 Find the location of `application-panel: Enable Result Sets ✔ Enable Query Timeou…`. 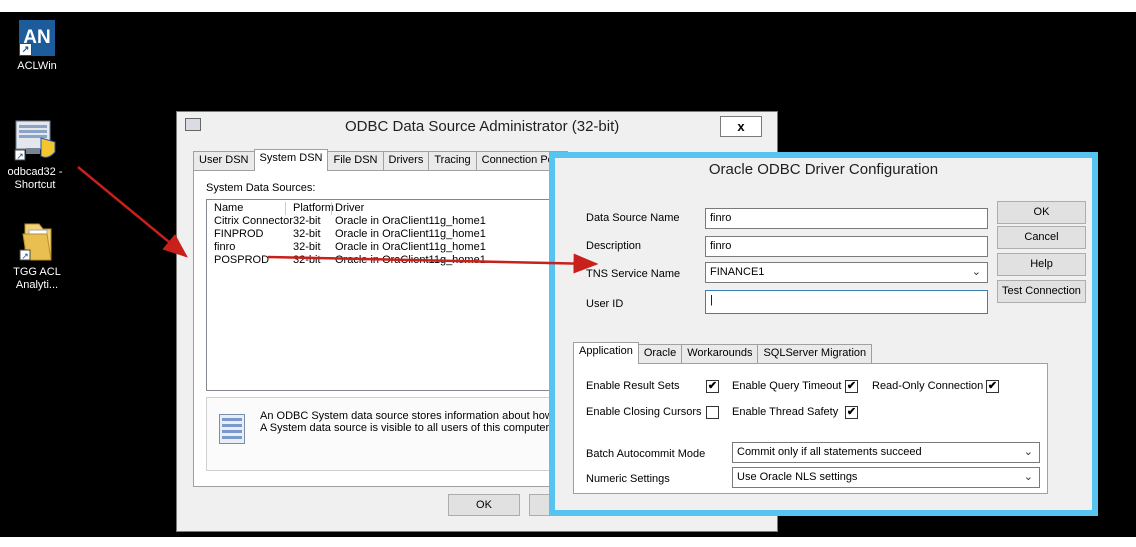

application-panel: Enable Result Sets ✔ Enable Query Timeou… is located at coordinates (810, 428).